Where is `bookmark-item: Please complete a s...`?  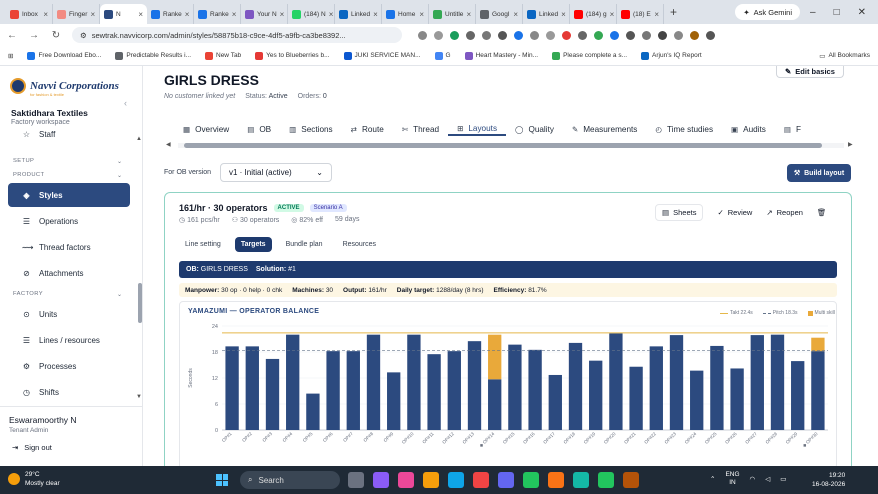 bookmark-item: Please complete a s... is located at coordinates (589, 55).